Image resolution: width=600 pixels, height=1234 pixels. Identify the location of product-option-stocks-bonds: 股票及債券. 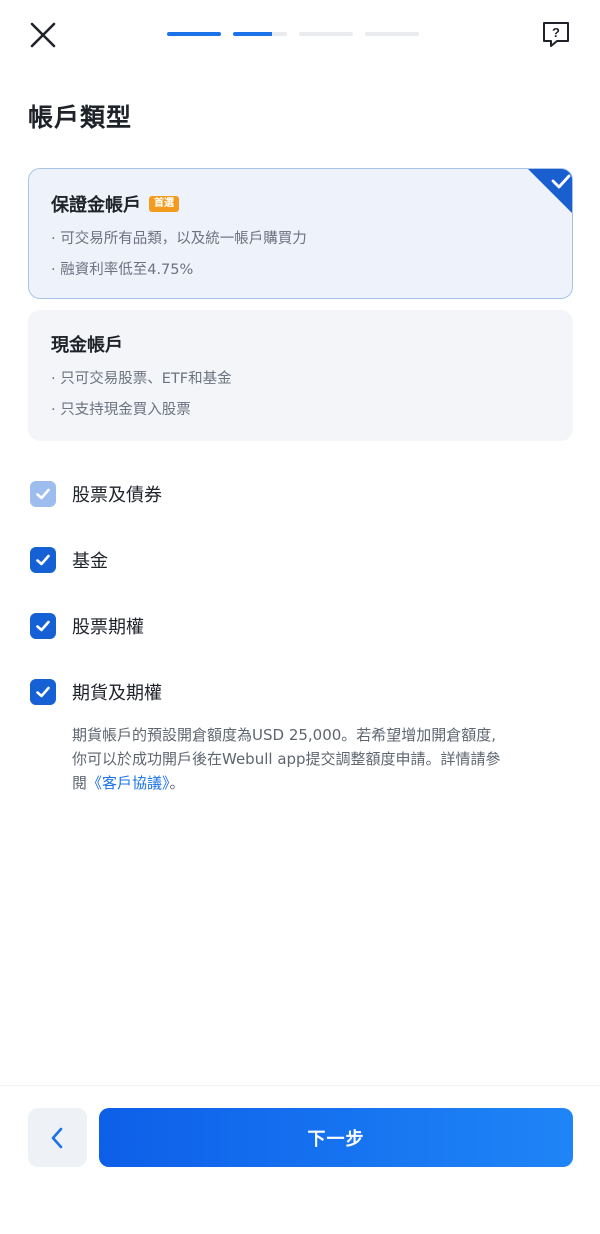
(96, 494).